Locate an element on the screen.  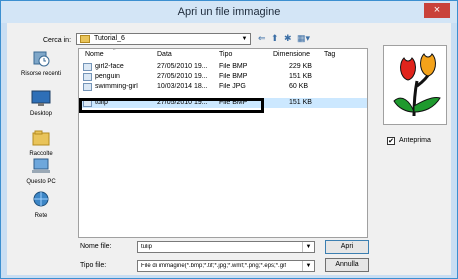
file-name: penguin is located at coordinates (107, 76).